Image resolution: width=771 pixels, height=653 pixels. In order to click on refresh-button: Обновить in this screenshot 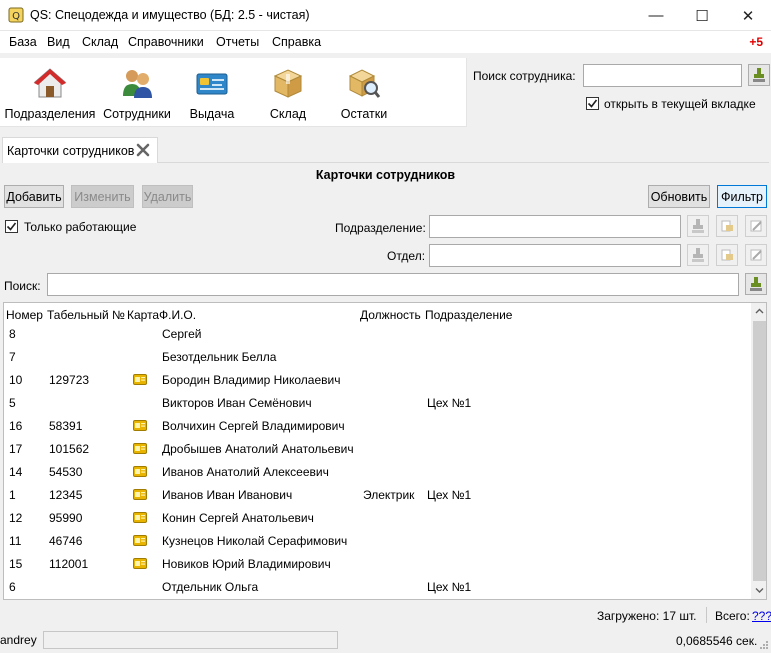, I will do `click(679, 196)`.